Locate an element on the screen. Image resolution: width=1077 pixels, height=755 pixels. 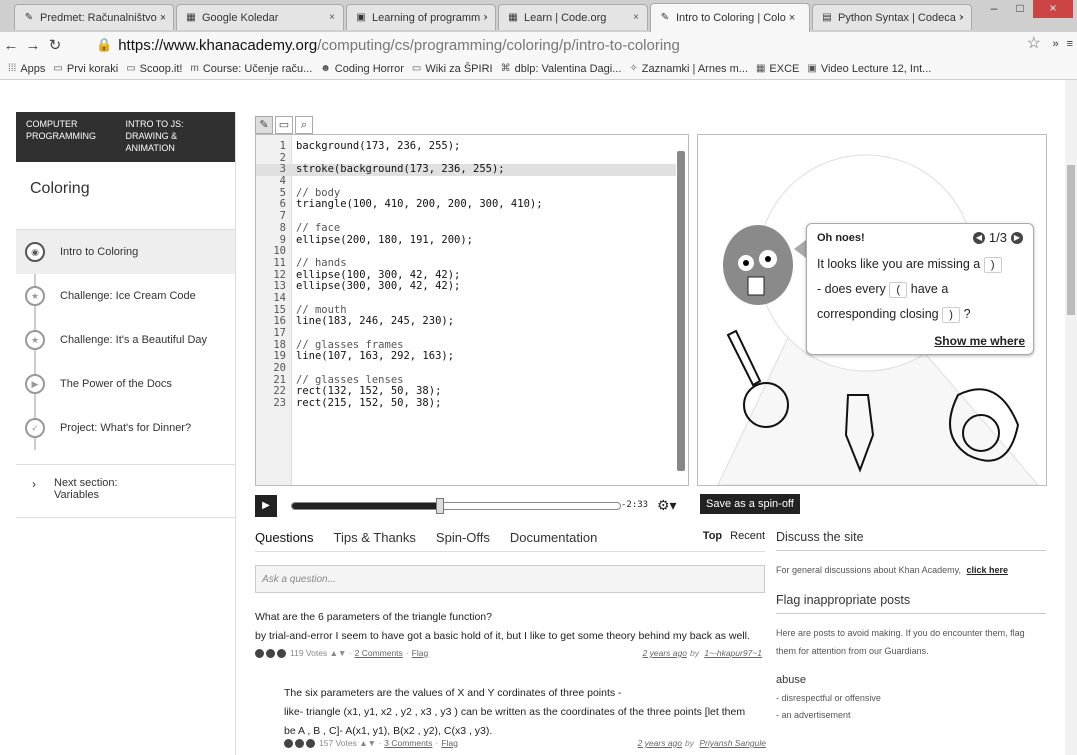
code-line: 11 // hands is located at coordinates (466, 263).